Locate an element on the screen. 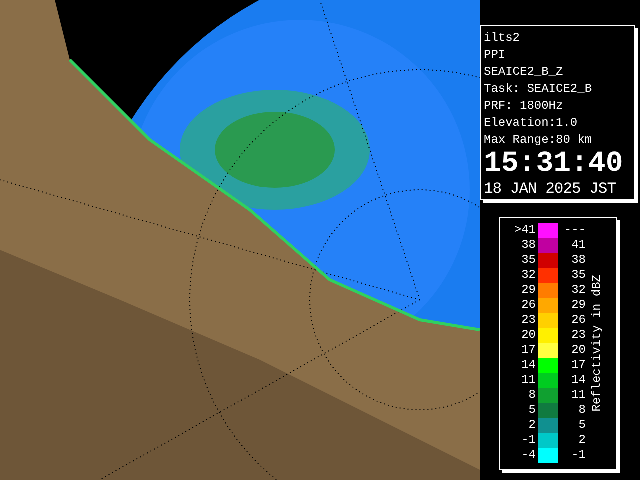 The image size is (640, 480). legend-low-value: 14 is located at coordinates (528, 365).